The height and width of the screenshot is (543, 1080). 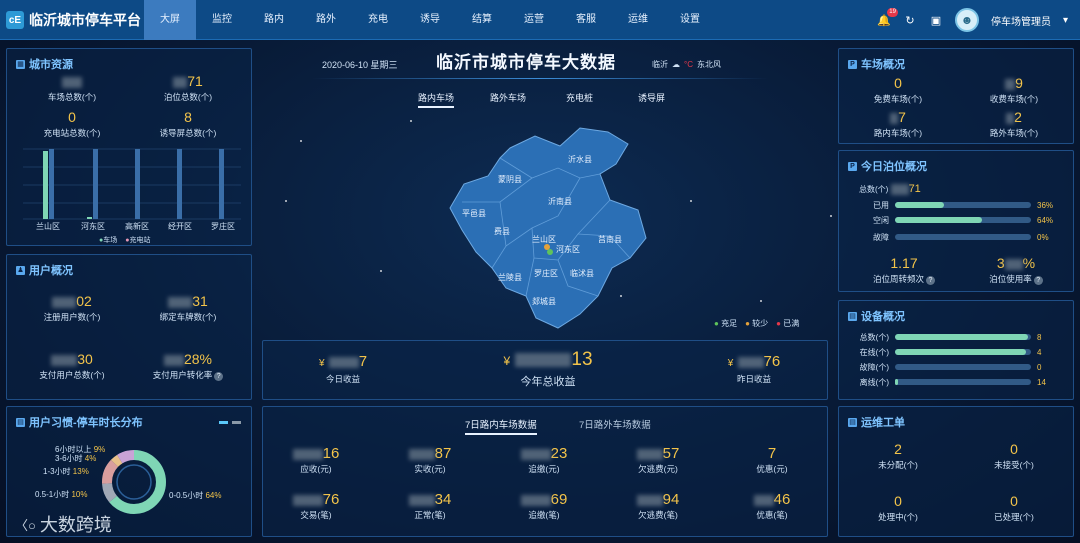 I want to click on map-label: 沂水县, so click(x=580, y=159).